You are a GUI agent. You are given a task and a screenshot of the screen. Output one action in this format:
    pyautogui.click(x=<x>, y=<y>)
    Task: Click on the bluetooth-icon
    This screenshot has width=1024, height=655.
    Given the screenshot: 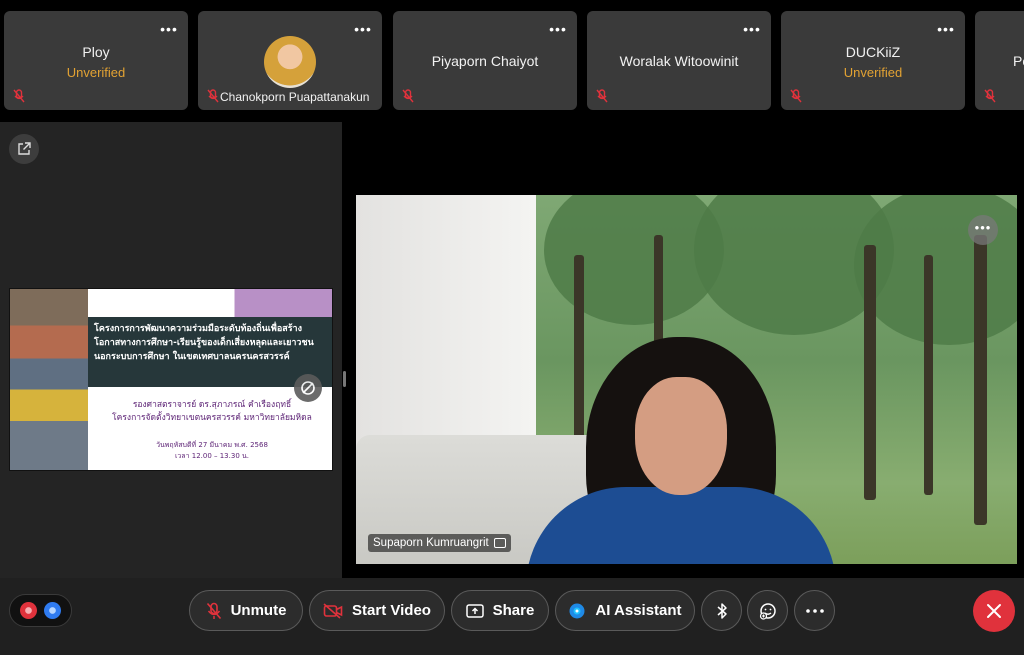 What is the action you would take?
    pyautogui.click(x=722, y=610)
    